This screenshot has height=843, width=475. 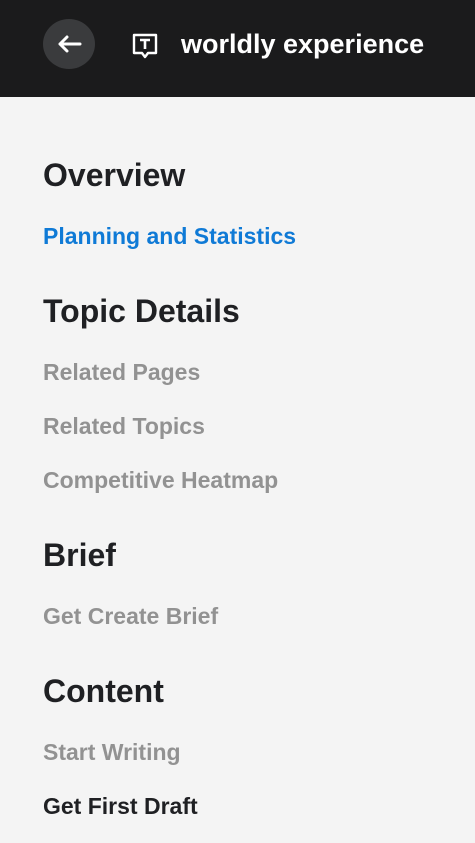 I want to click on back-button, so click(x=69, y=44).